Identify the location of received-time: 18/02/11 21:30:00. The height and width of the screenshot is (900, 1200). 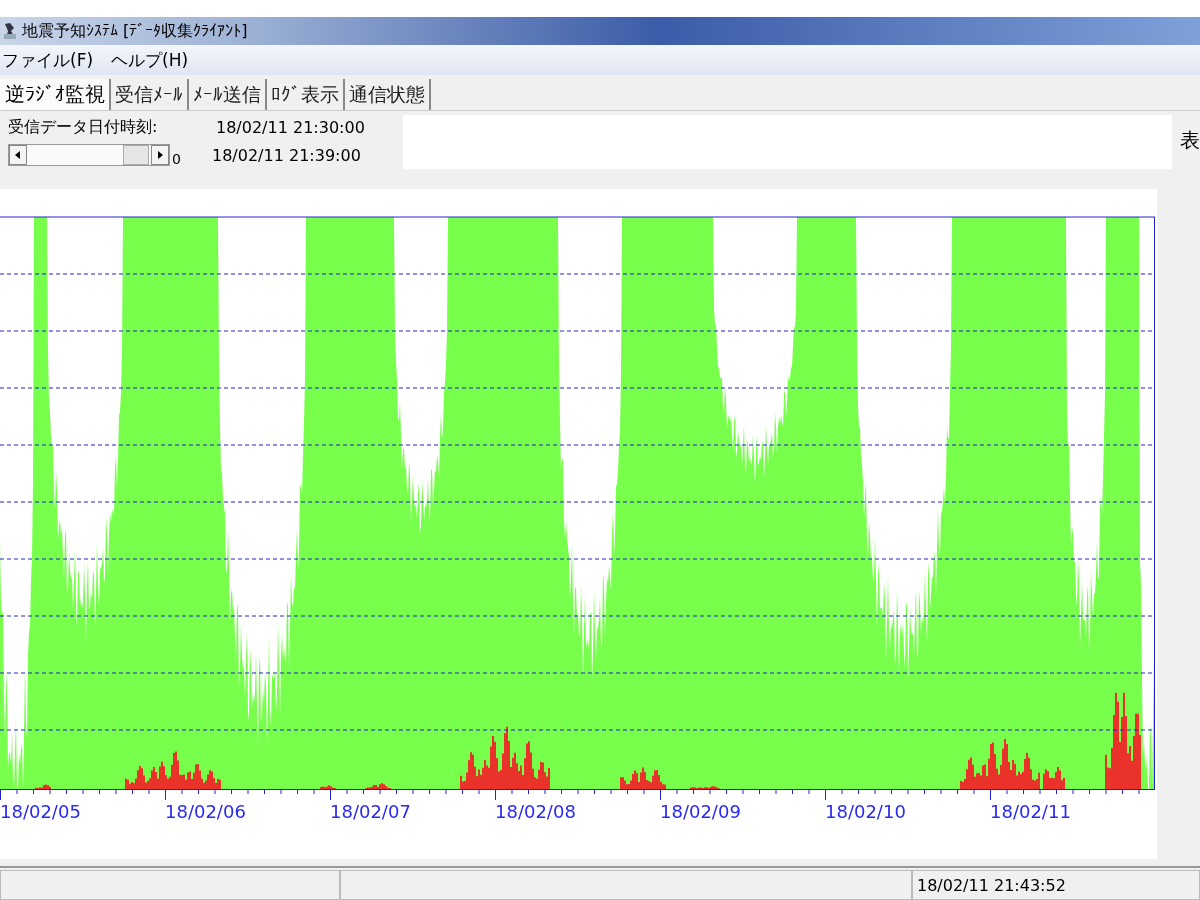
(290, 127).